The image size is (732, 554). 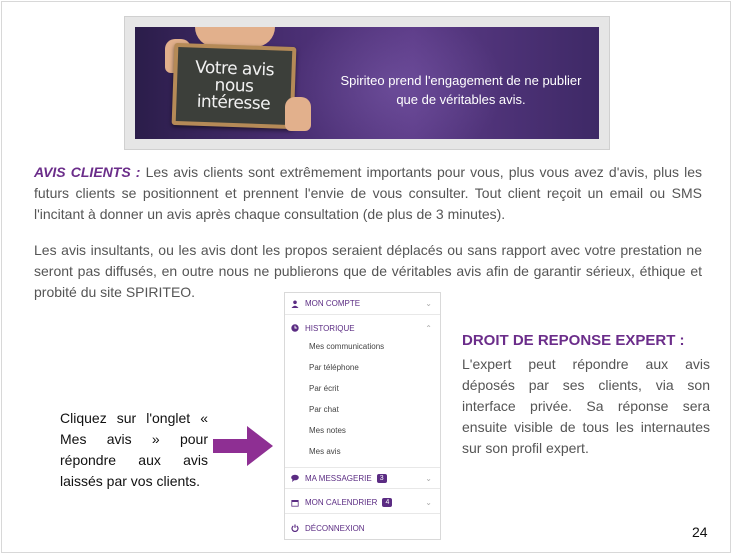 What do you see at coordinates (243, 446) in the screenshot?
I see `arrow-right-icon` at bounding box center [243, 446].